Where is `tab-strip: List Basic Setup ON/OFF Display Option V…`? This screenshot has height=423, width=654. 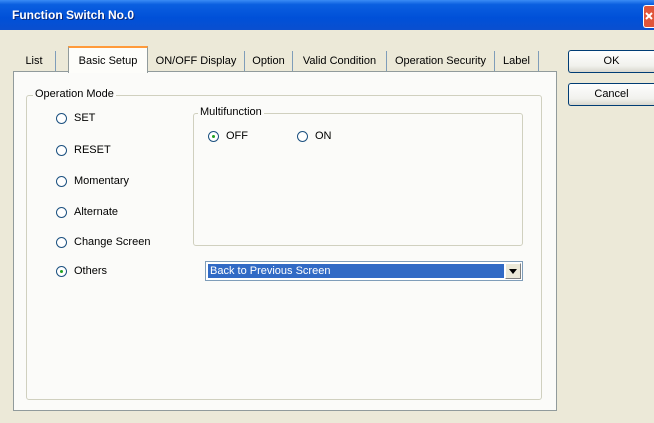 tab-strip: List Basic Setup ON/OFF Display Option V… is located at coordinates (285, 59).